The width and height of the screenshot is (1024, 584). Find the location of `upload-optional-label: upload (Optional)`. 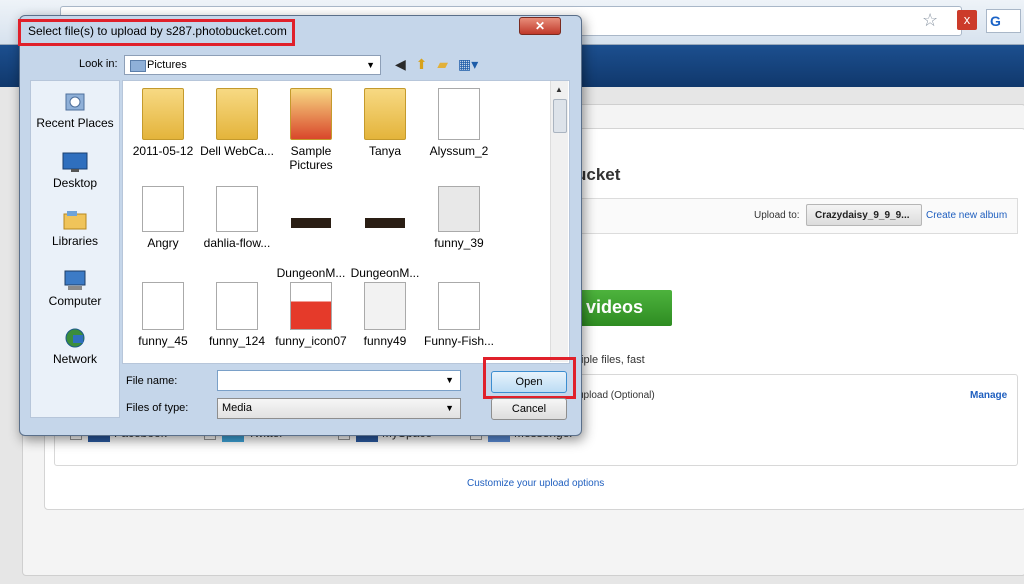

upload-optional-label: upload (Optional) is located at coordinates (616, 395).